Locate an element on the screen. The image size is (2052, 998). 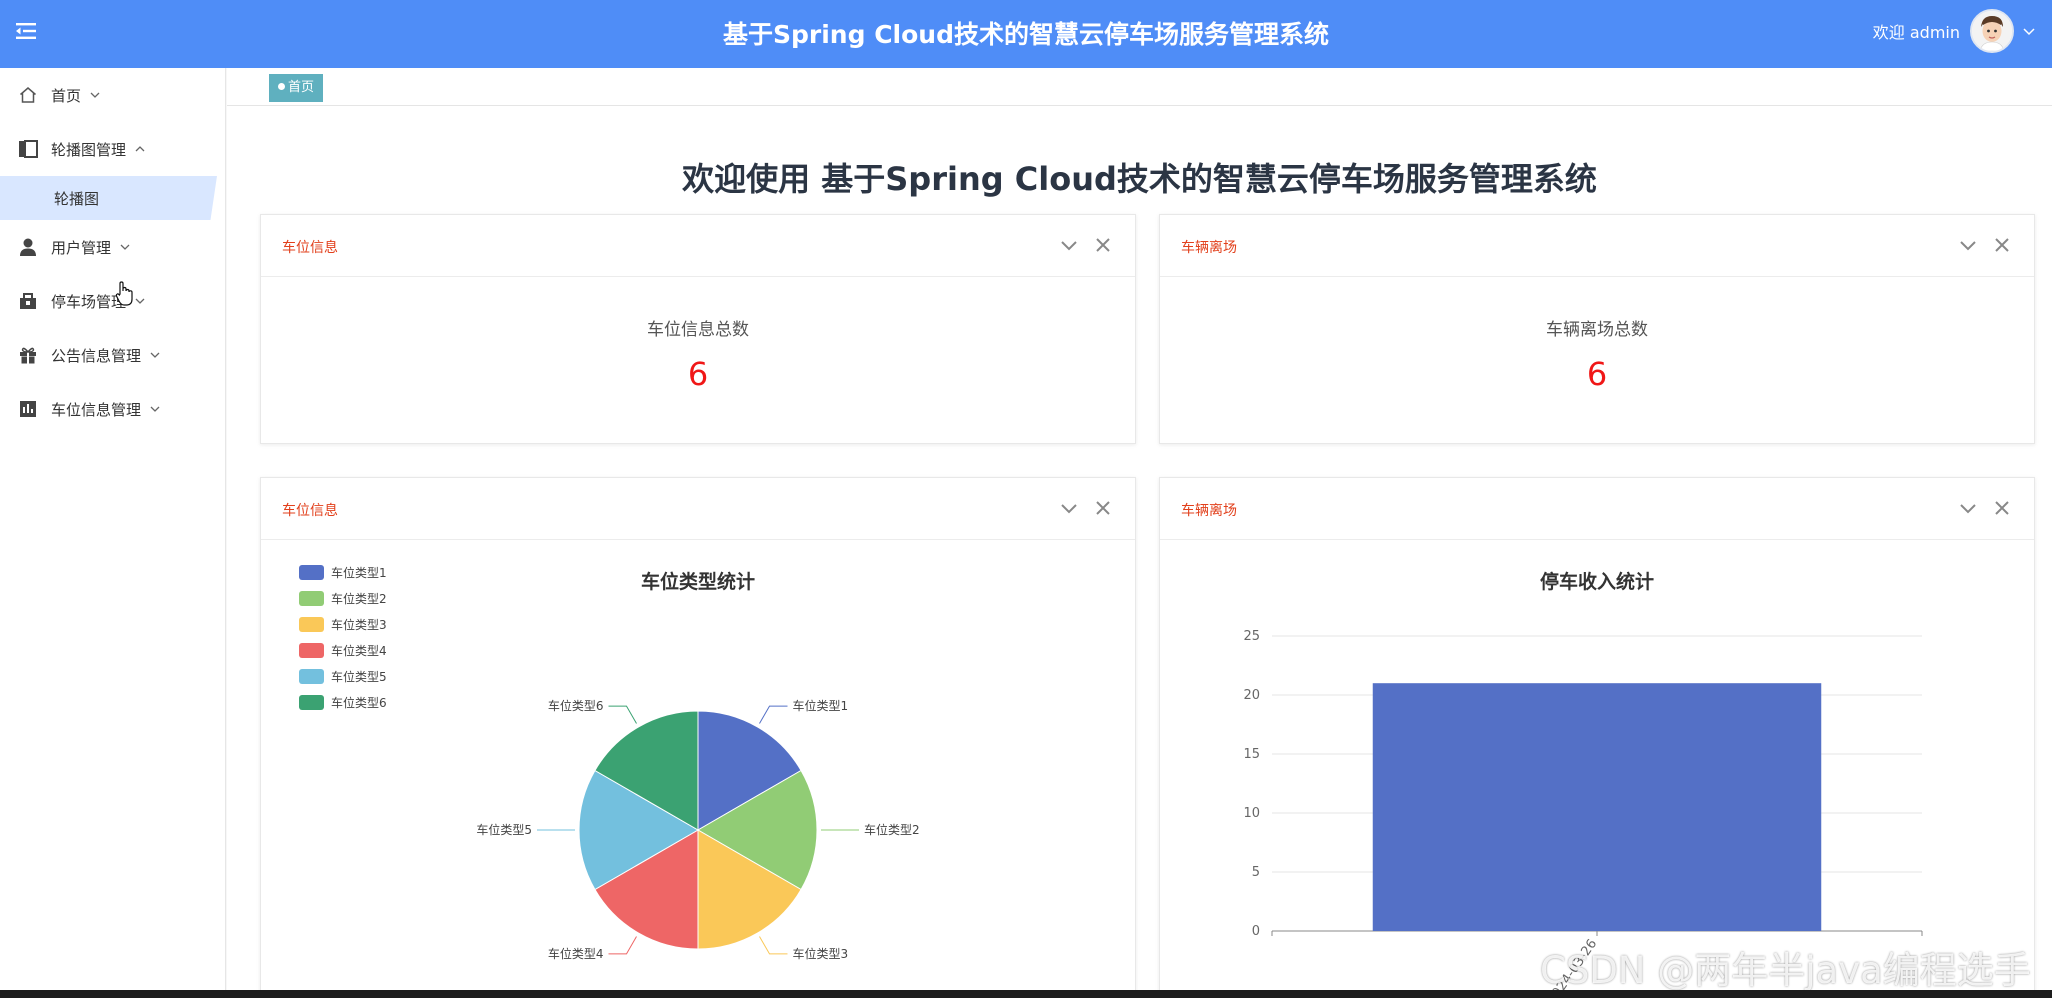
bar-chart: 停车收入统计05101520252024-03-26 is located at coordinates (1583, 784).